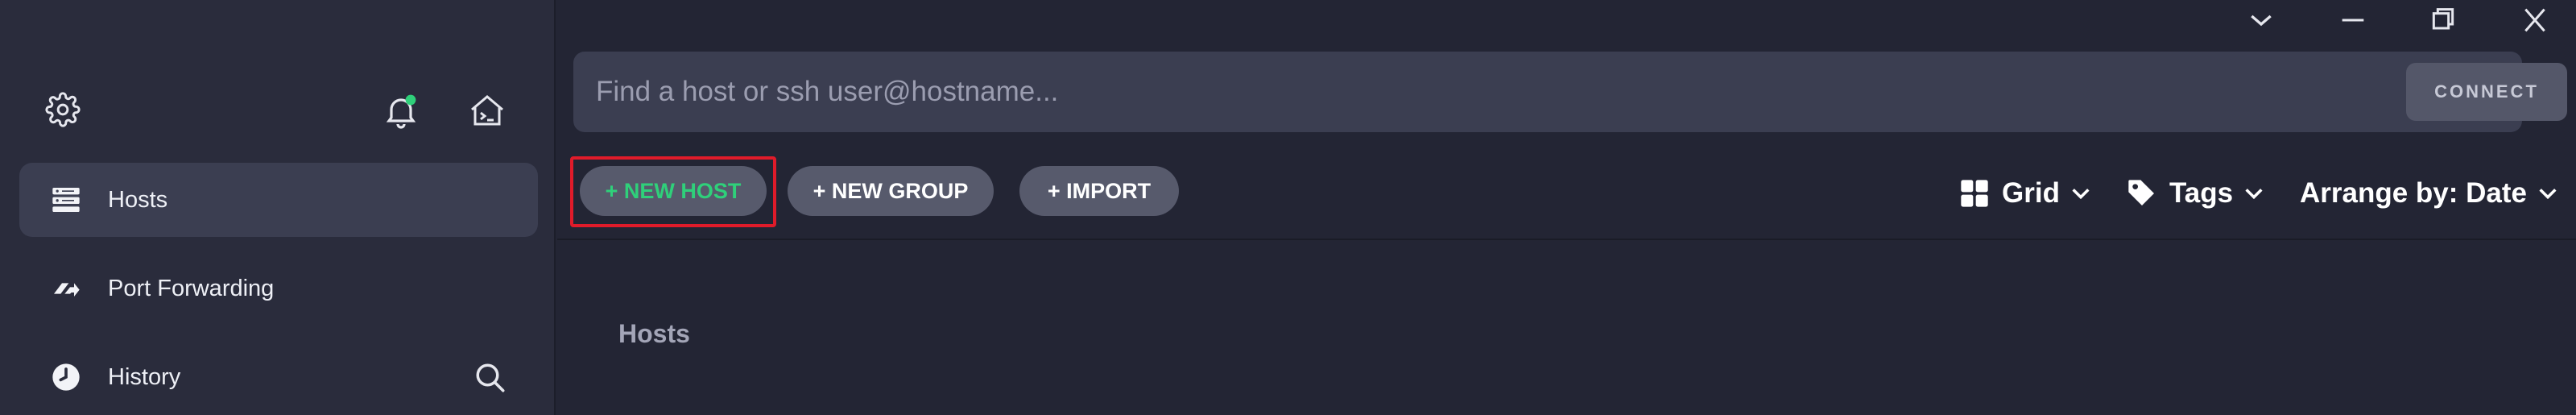 Image resolution: width=2576 pixels, height=415 pixels. Describe the element at coordinates (66, 377) in the screenshot. I see `history-icon` at that location.